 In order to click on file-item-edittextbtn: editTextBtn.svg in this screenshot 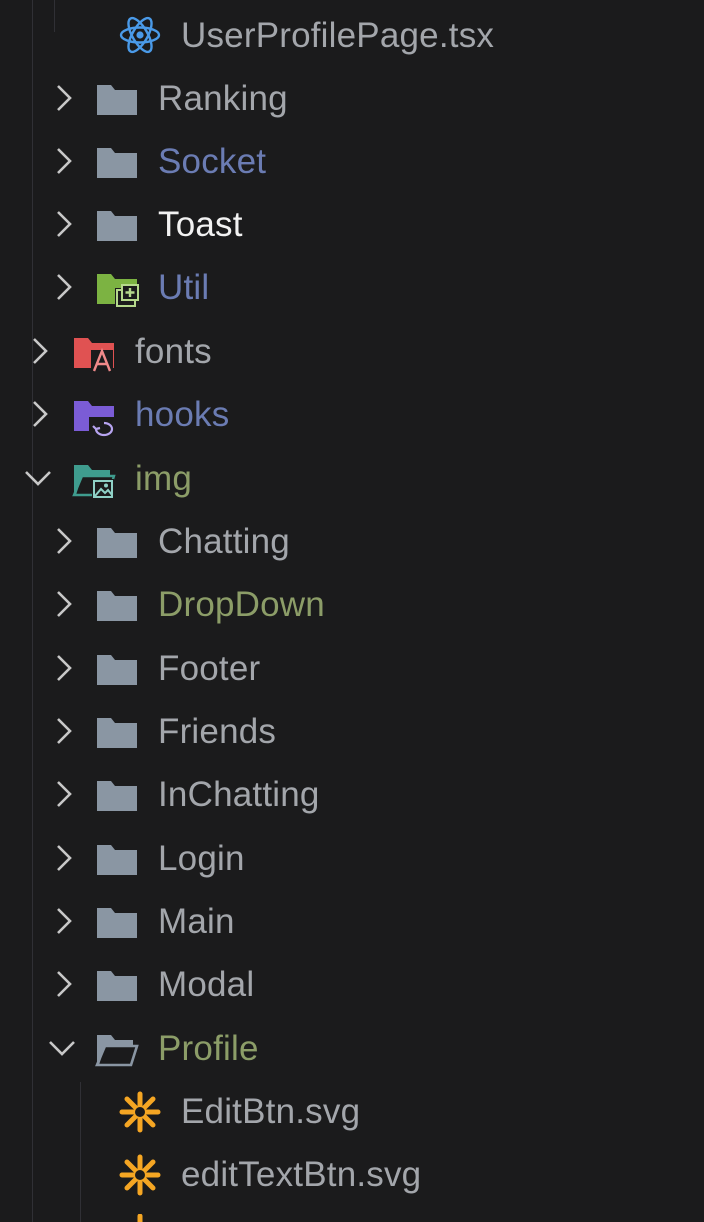, I will do `click(352, 1174)`.